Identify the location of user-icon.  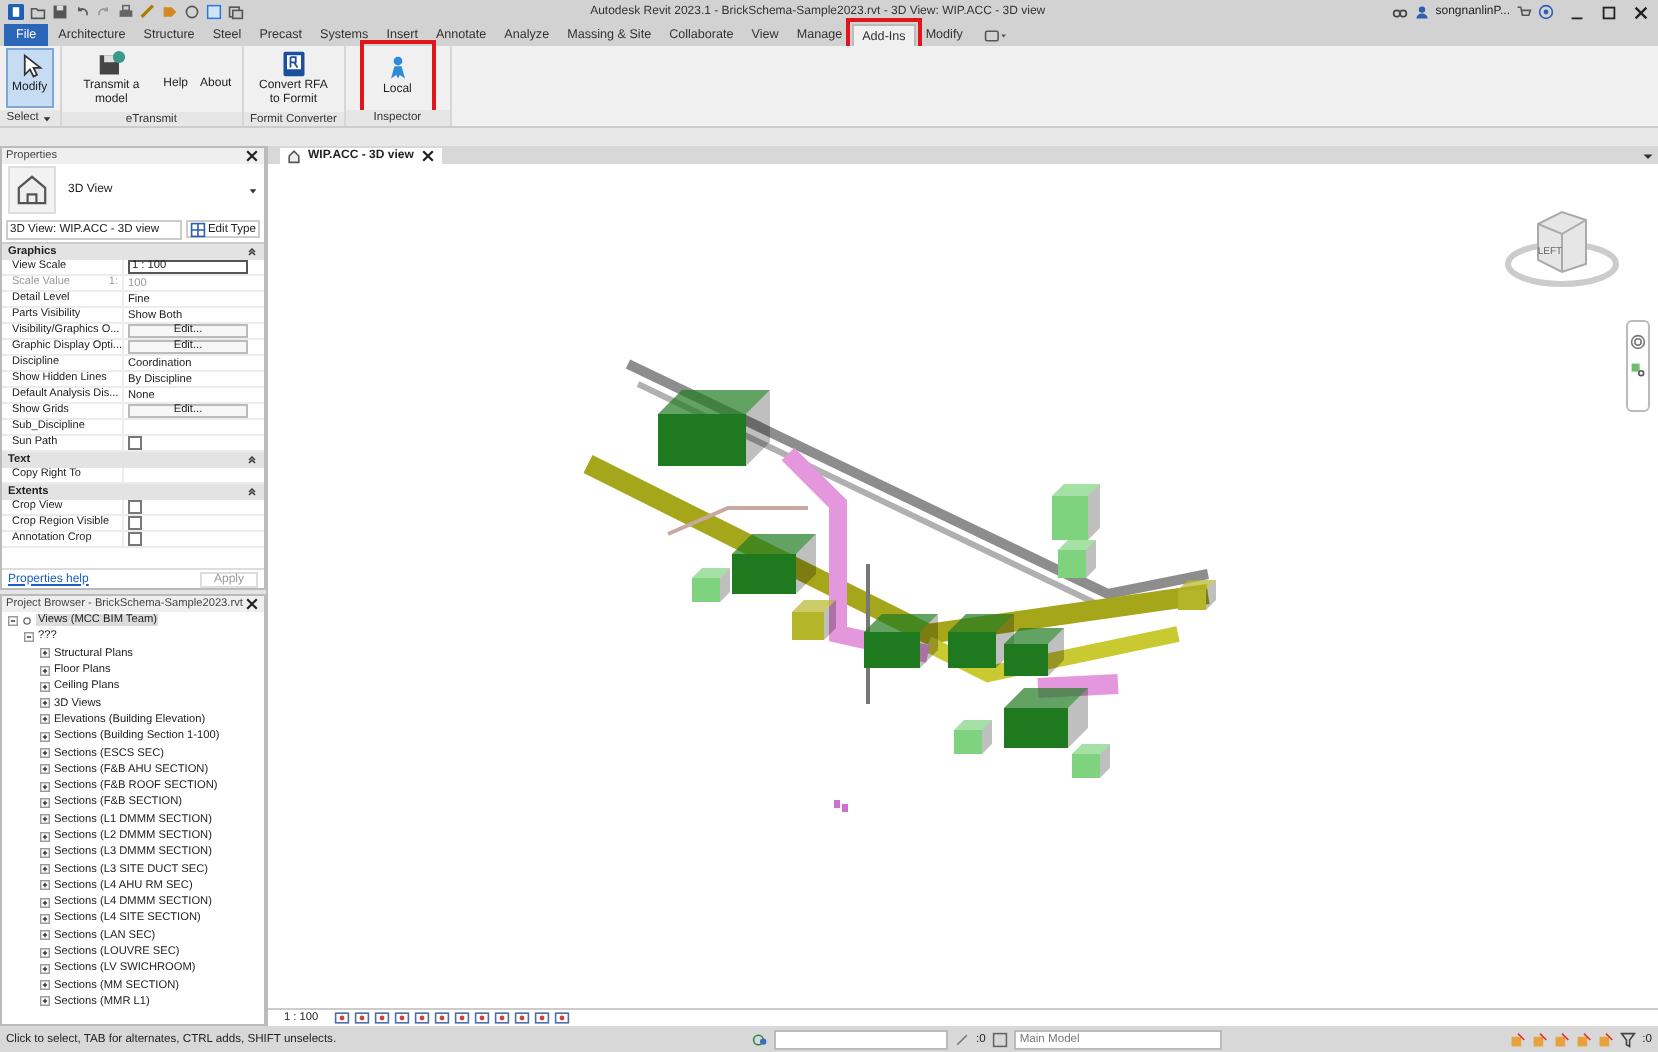
(1421, 12).